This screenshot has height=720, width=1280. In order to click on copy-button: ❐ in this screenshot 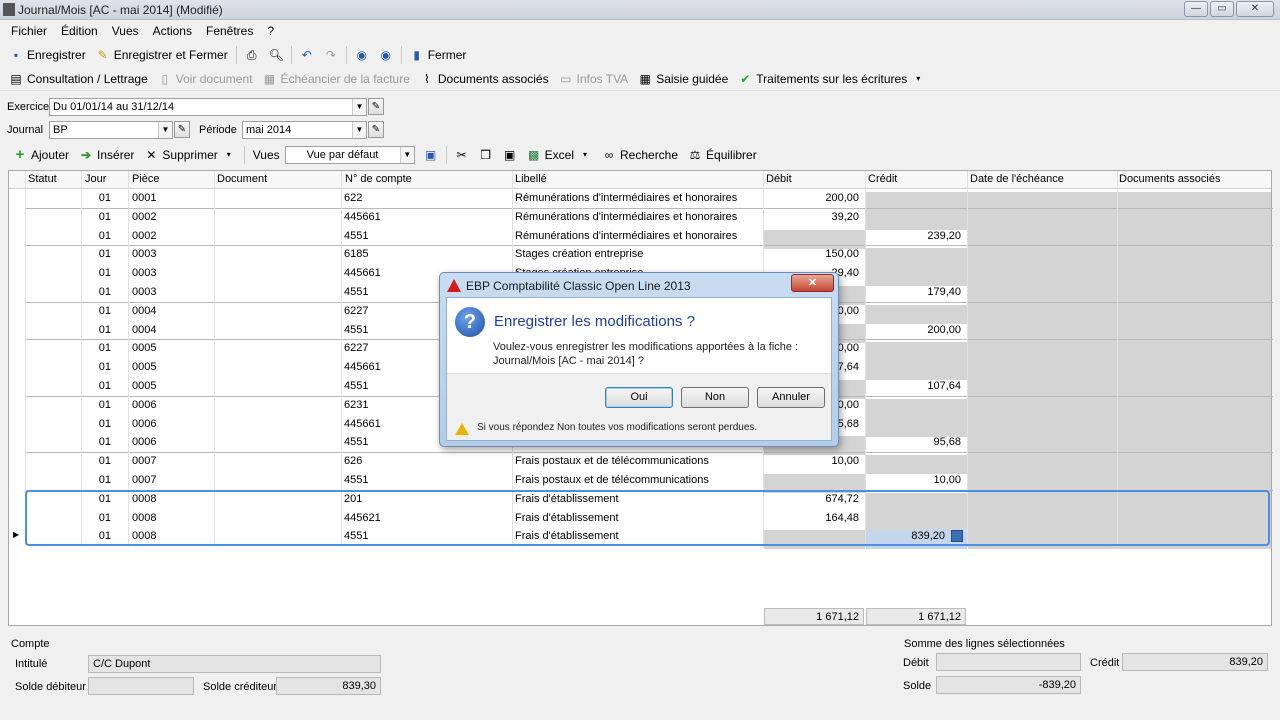, I will do `click(486, 155)`.